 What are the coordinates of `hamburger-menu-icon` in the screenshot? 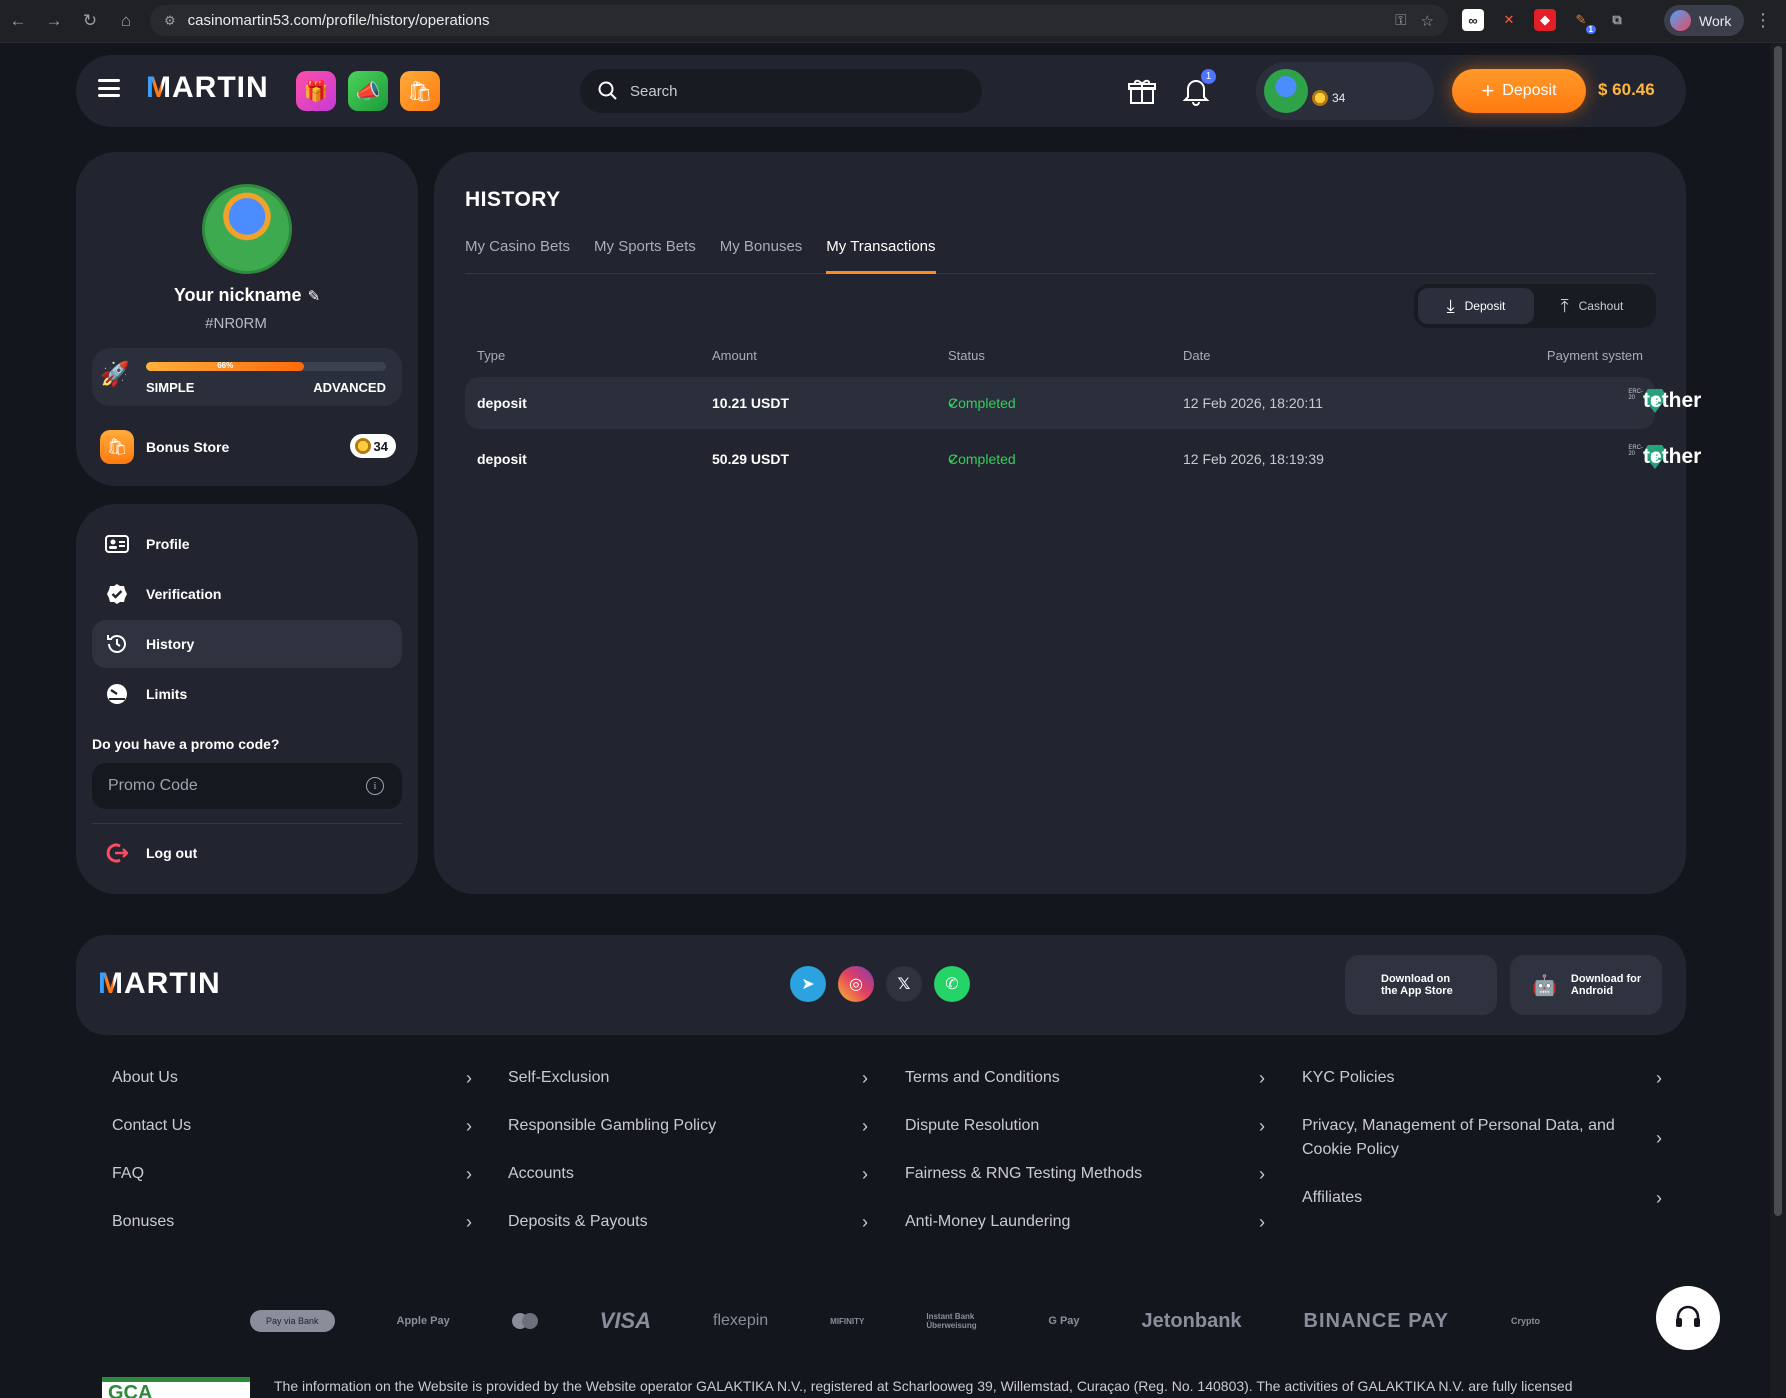 It's located at (109, 88).